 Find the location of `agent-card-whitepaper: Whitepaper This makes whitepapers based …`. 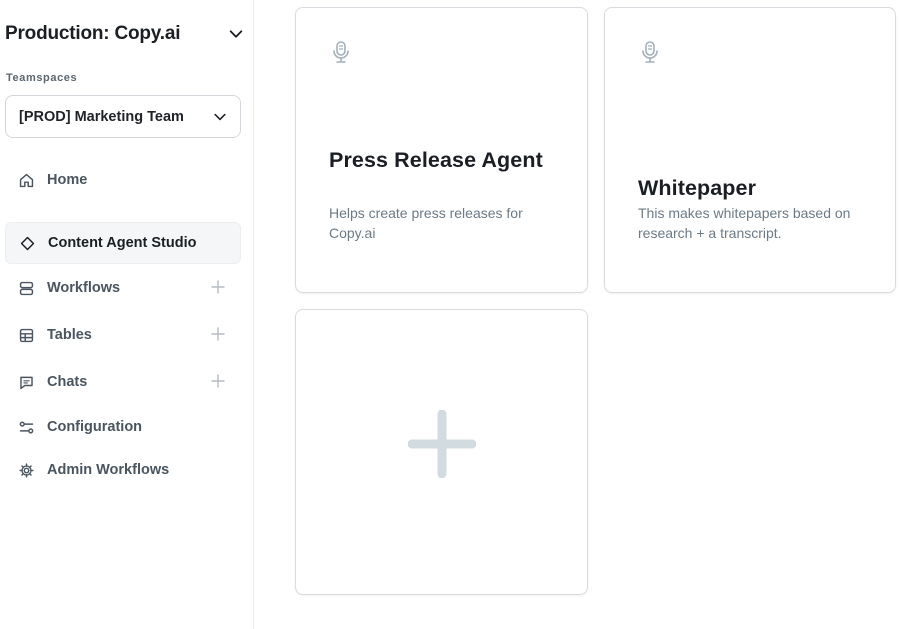

agent-card-whitepaper: Whitepaper This makes whitepapers based … is located at coordinates (750, 150).